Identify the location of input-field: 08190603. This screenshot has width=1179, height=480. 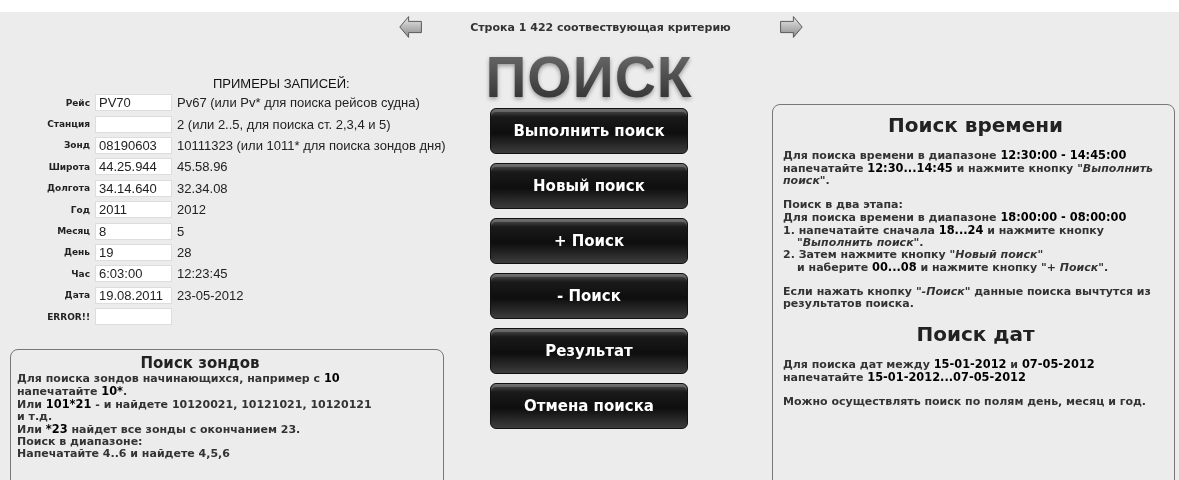
(133, 145).